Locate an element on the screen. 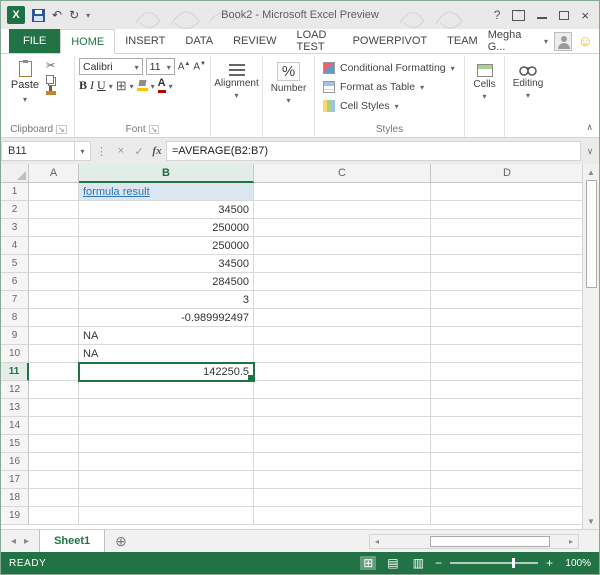 This screenshot has height=575, width=600. zoom-level: 100% is located at coordinates (576, 563).